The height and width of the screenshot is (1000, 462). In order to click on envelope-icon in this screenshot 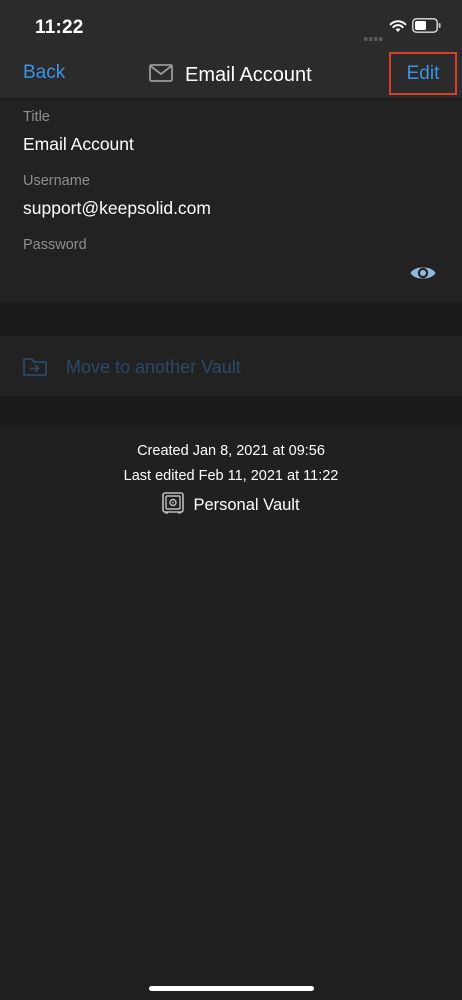, I will do `click(161, 75)`.